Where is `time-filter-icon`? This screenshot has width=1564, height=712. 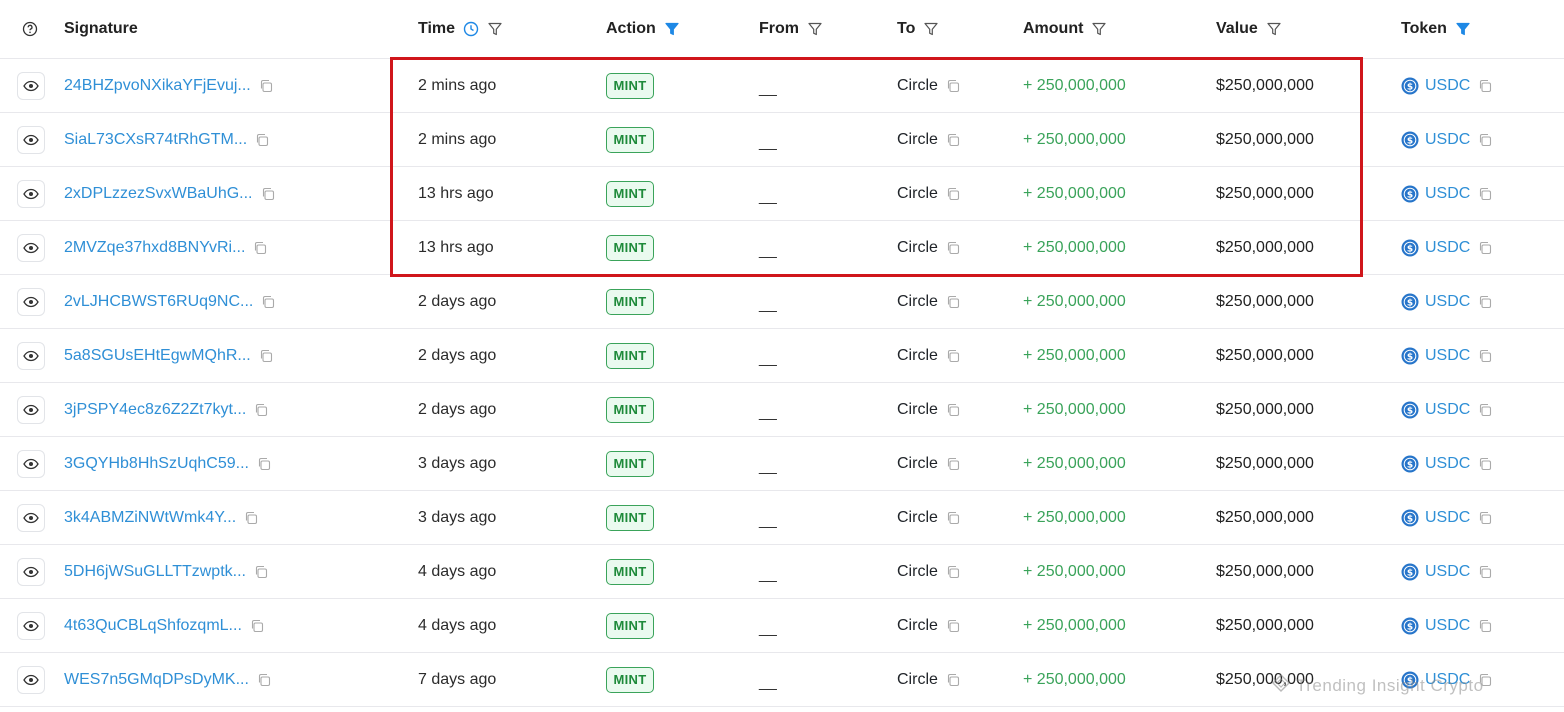 time-filter-icon is located at coordinates (495, 29).